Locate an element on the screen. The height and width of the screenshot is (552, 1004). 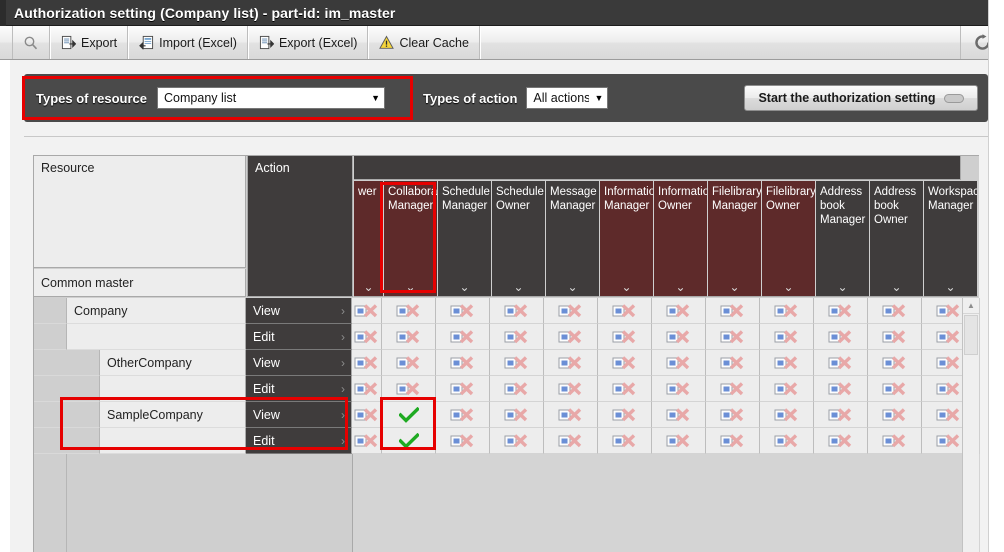
column-header-collaboration-manager: Collaboration Manager ⌄ is located at coordinates (411, 239).